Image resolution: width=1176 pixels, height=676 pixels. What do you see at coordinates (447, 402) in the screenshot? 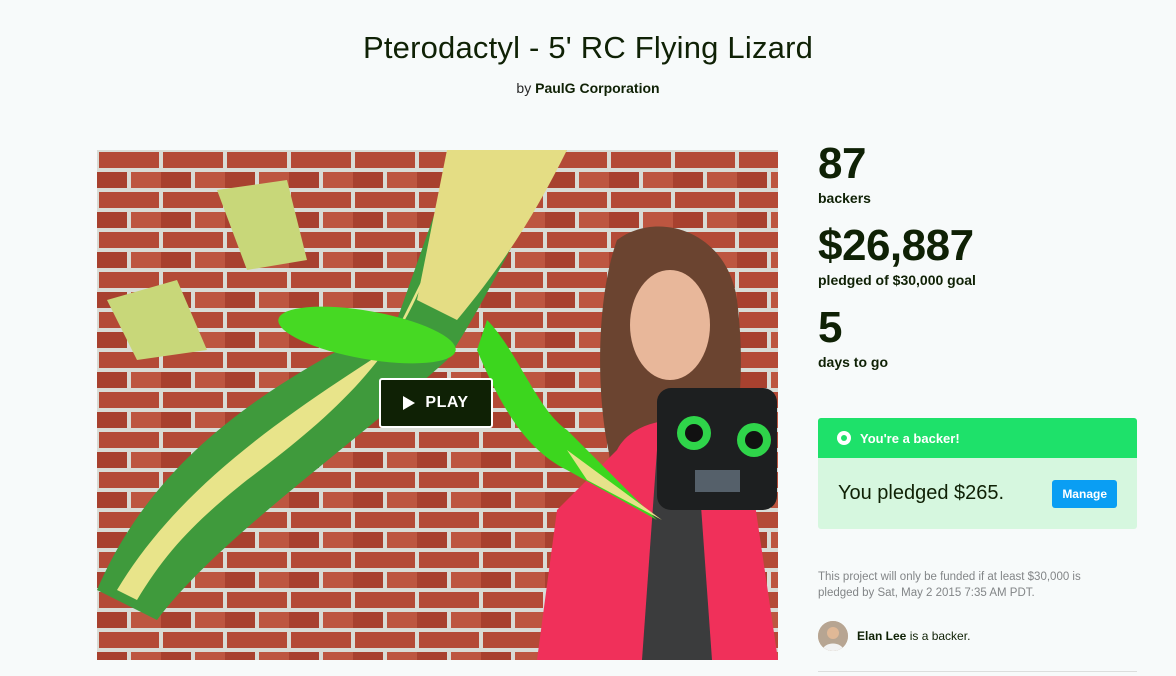
I see `play-label: PLAY` at bounding box center [447, 402].